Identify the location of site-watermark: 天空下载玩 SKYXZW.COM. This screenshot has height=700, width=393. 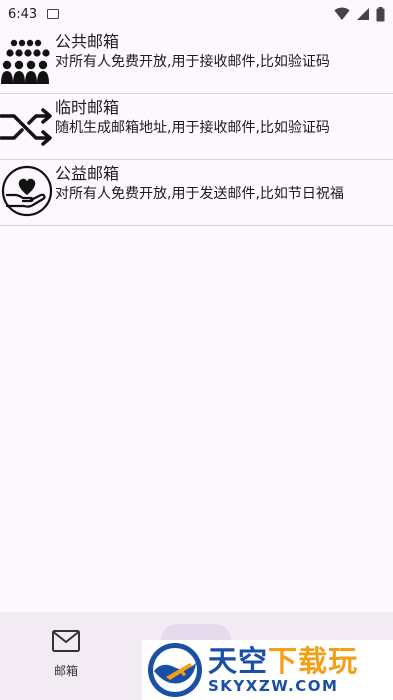
(267, 670).